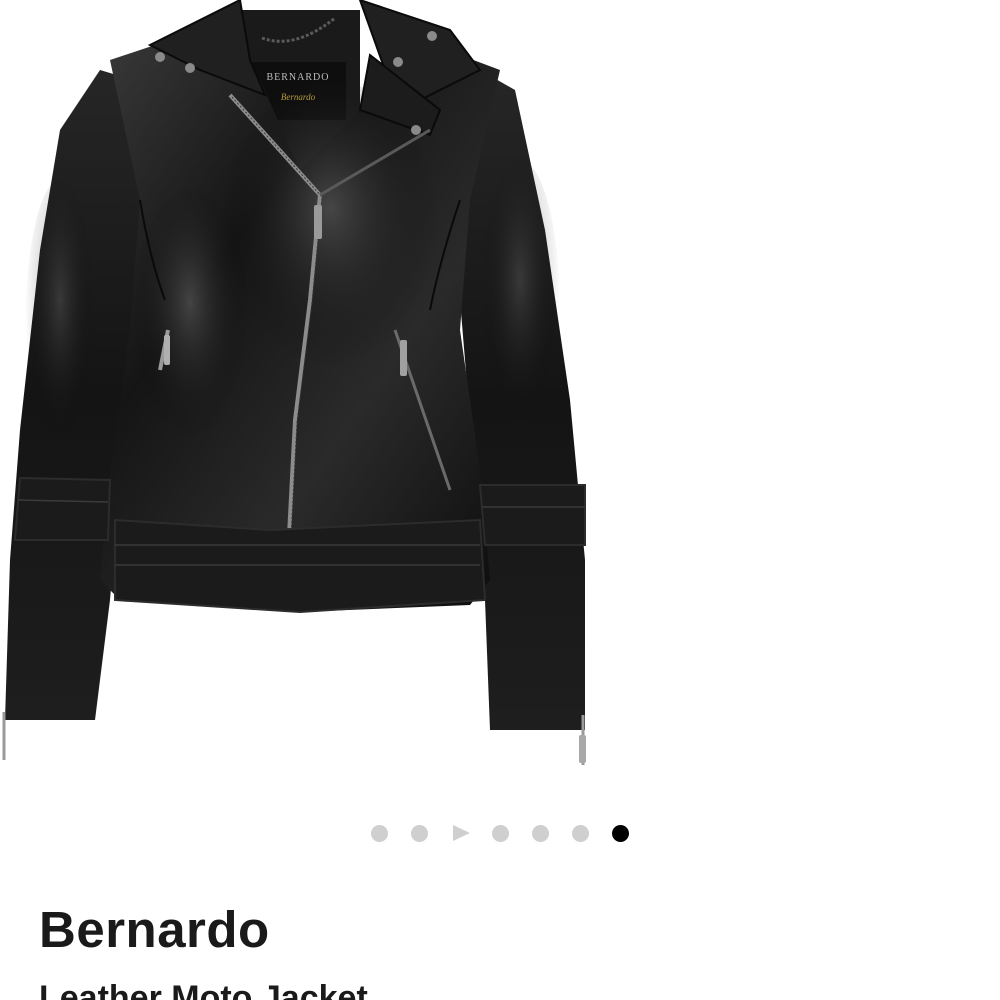 The width and height of the screenshot is (1000, 1000). What do you see at coordinates (203, 989) in the screenshot?
I see `product-title: Leather Moto Jacket` at bounding box center [203, 989].